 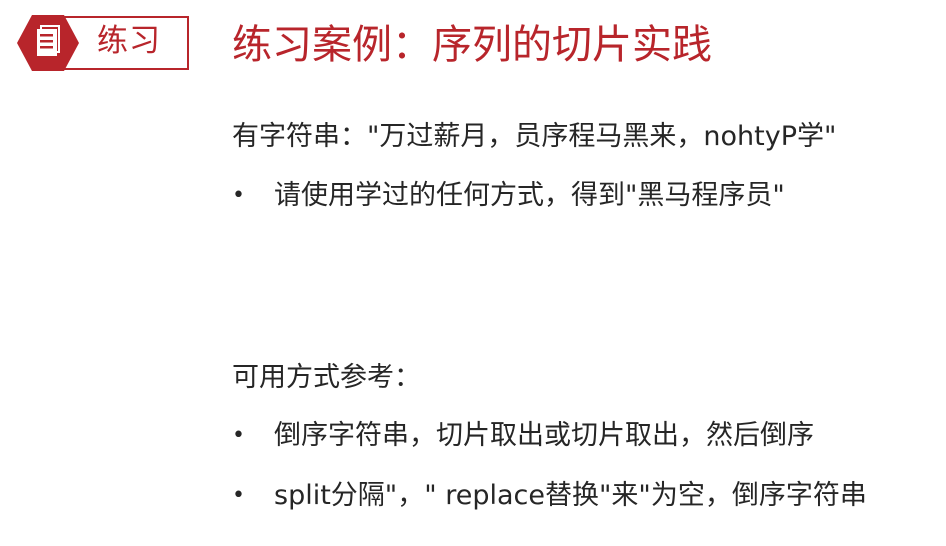 I want to click on badge-label: 练习, so click(x=129, y=41).